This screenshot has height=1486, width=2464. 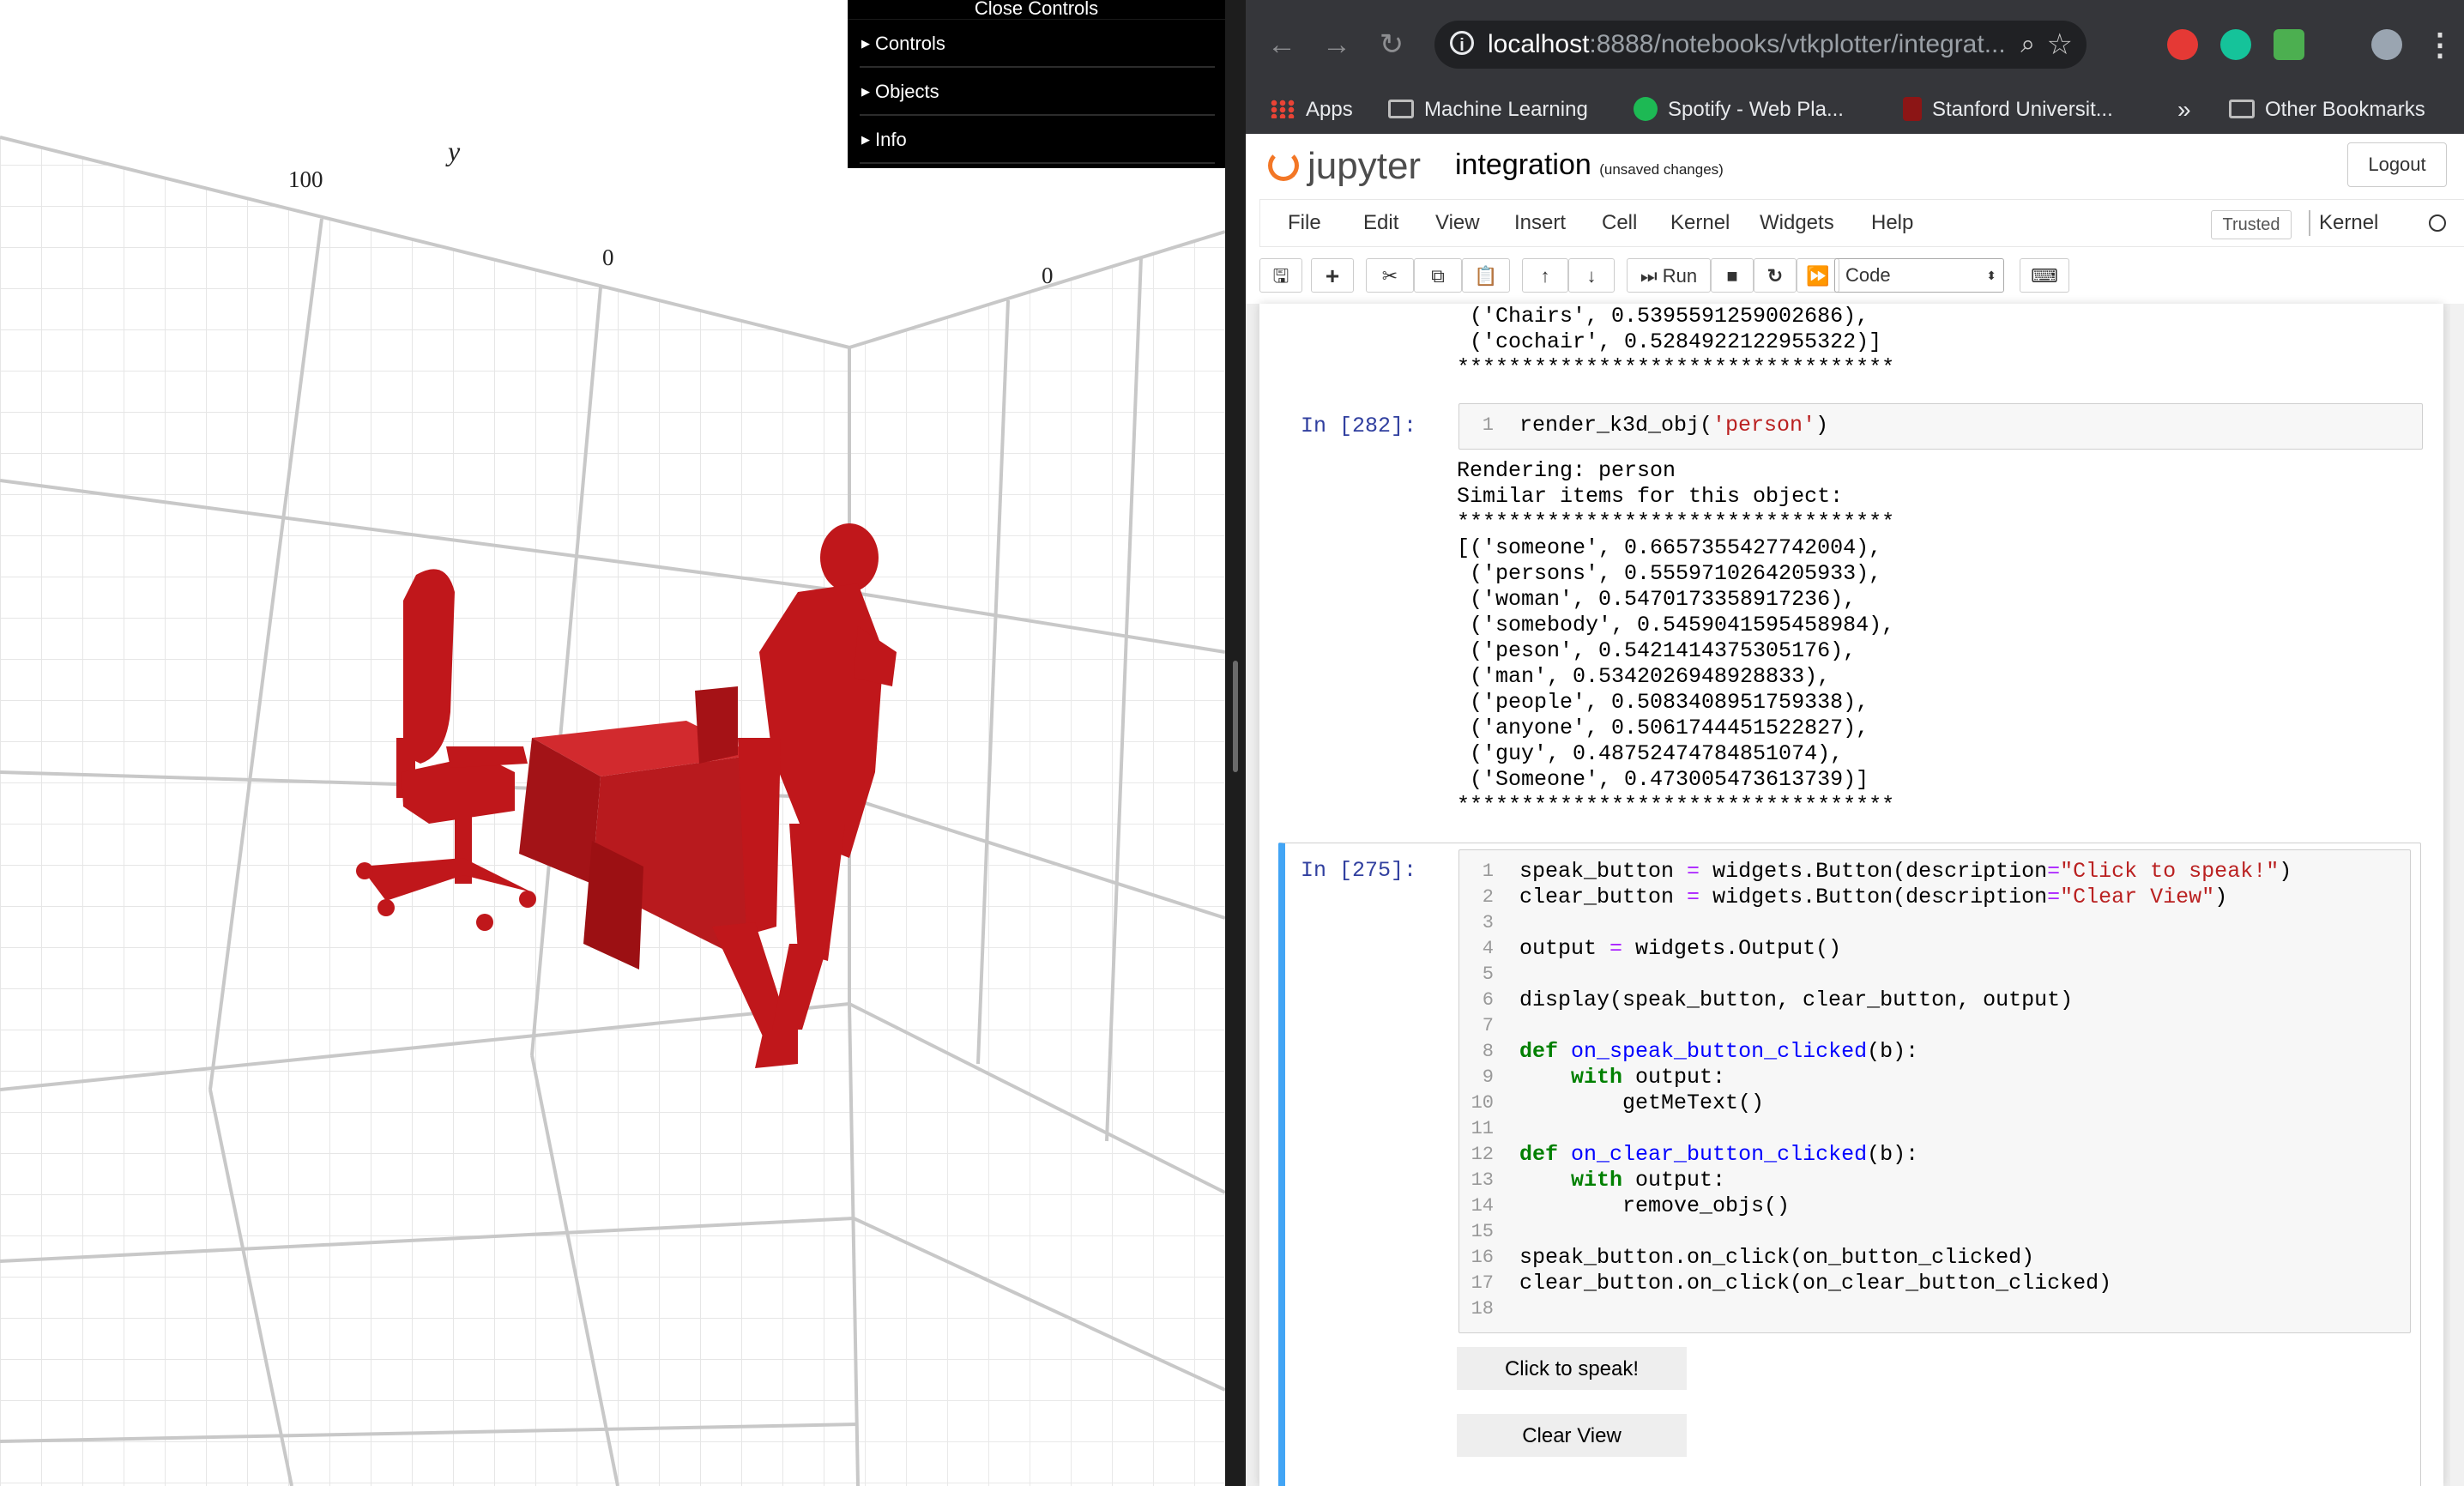 What do you see at coordinates (2044, 275) in the screenshot?
I see `keyboard-icon: ⌨` at bounding box center [2044, 275].